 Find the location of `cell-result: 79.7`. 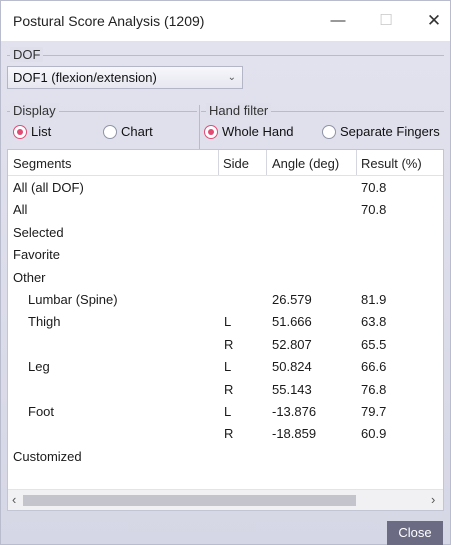

cell-result: 79.7 is located at coordinates (374, 411).